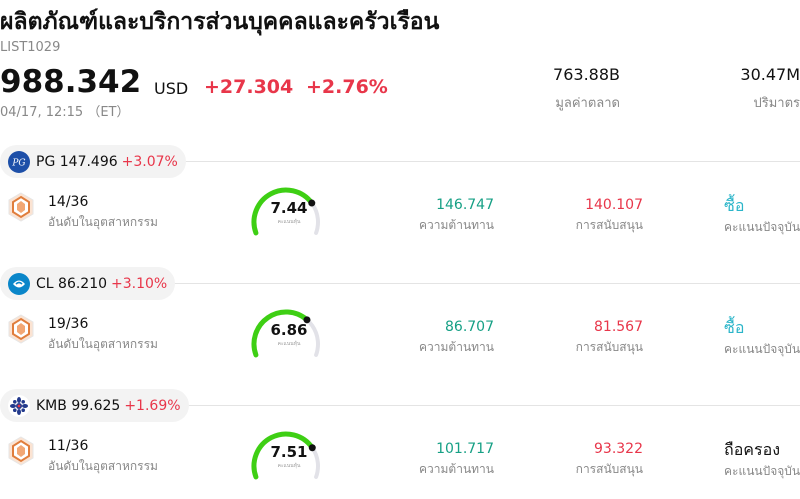 The image size is (800, 499). Describe the element at coordinates (614, 205) in the screenshot. I see `support-value: 140.107` at that location.